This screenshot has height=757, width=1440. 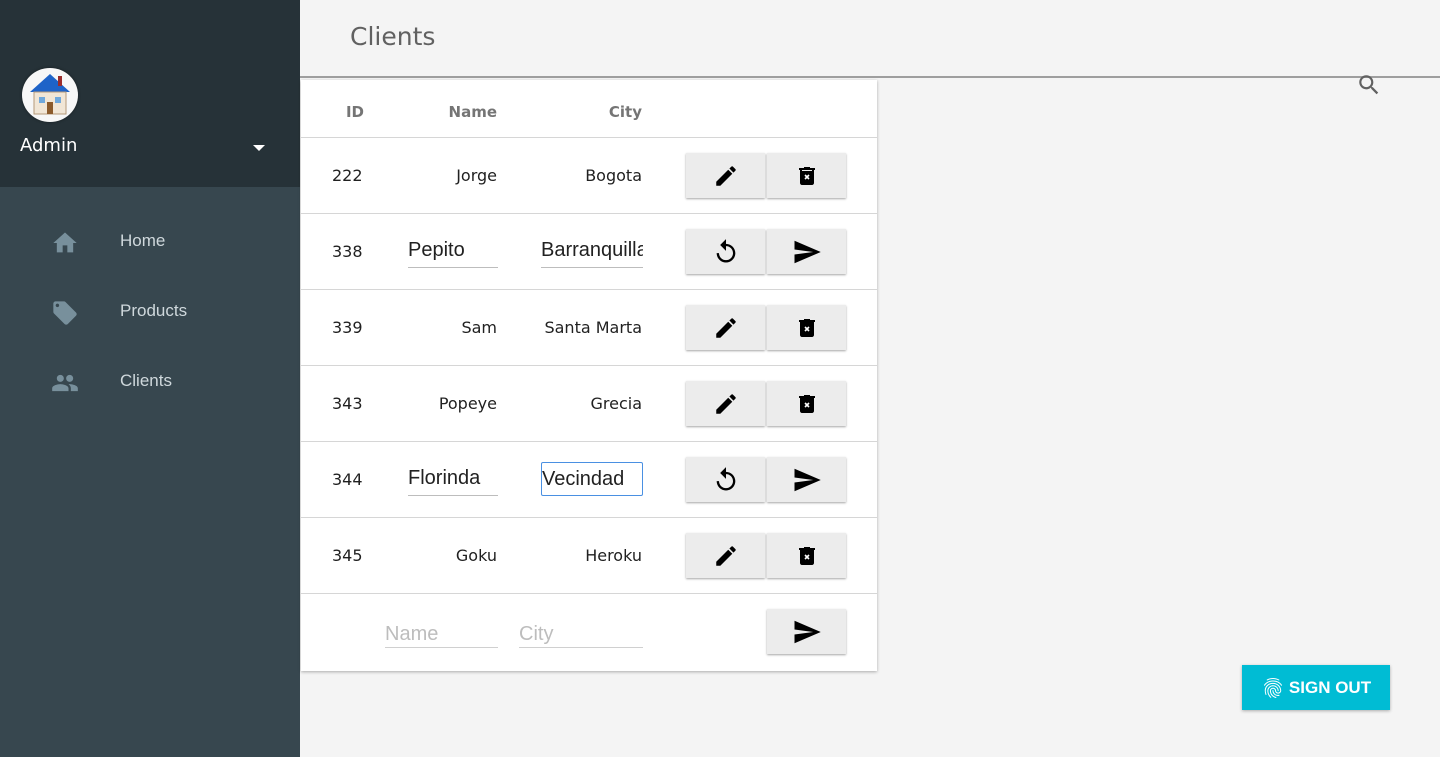 I want to click on cell-name: Sam, so click(x=479, y=327).